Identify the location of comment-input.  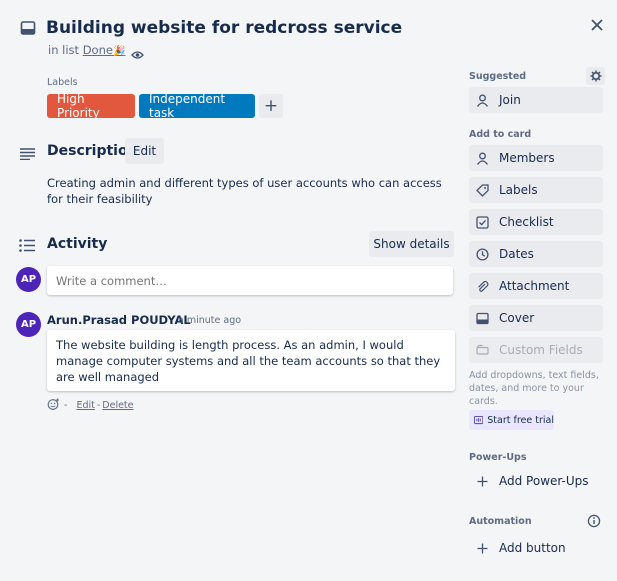
(250, 280).